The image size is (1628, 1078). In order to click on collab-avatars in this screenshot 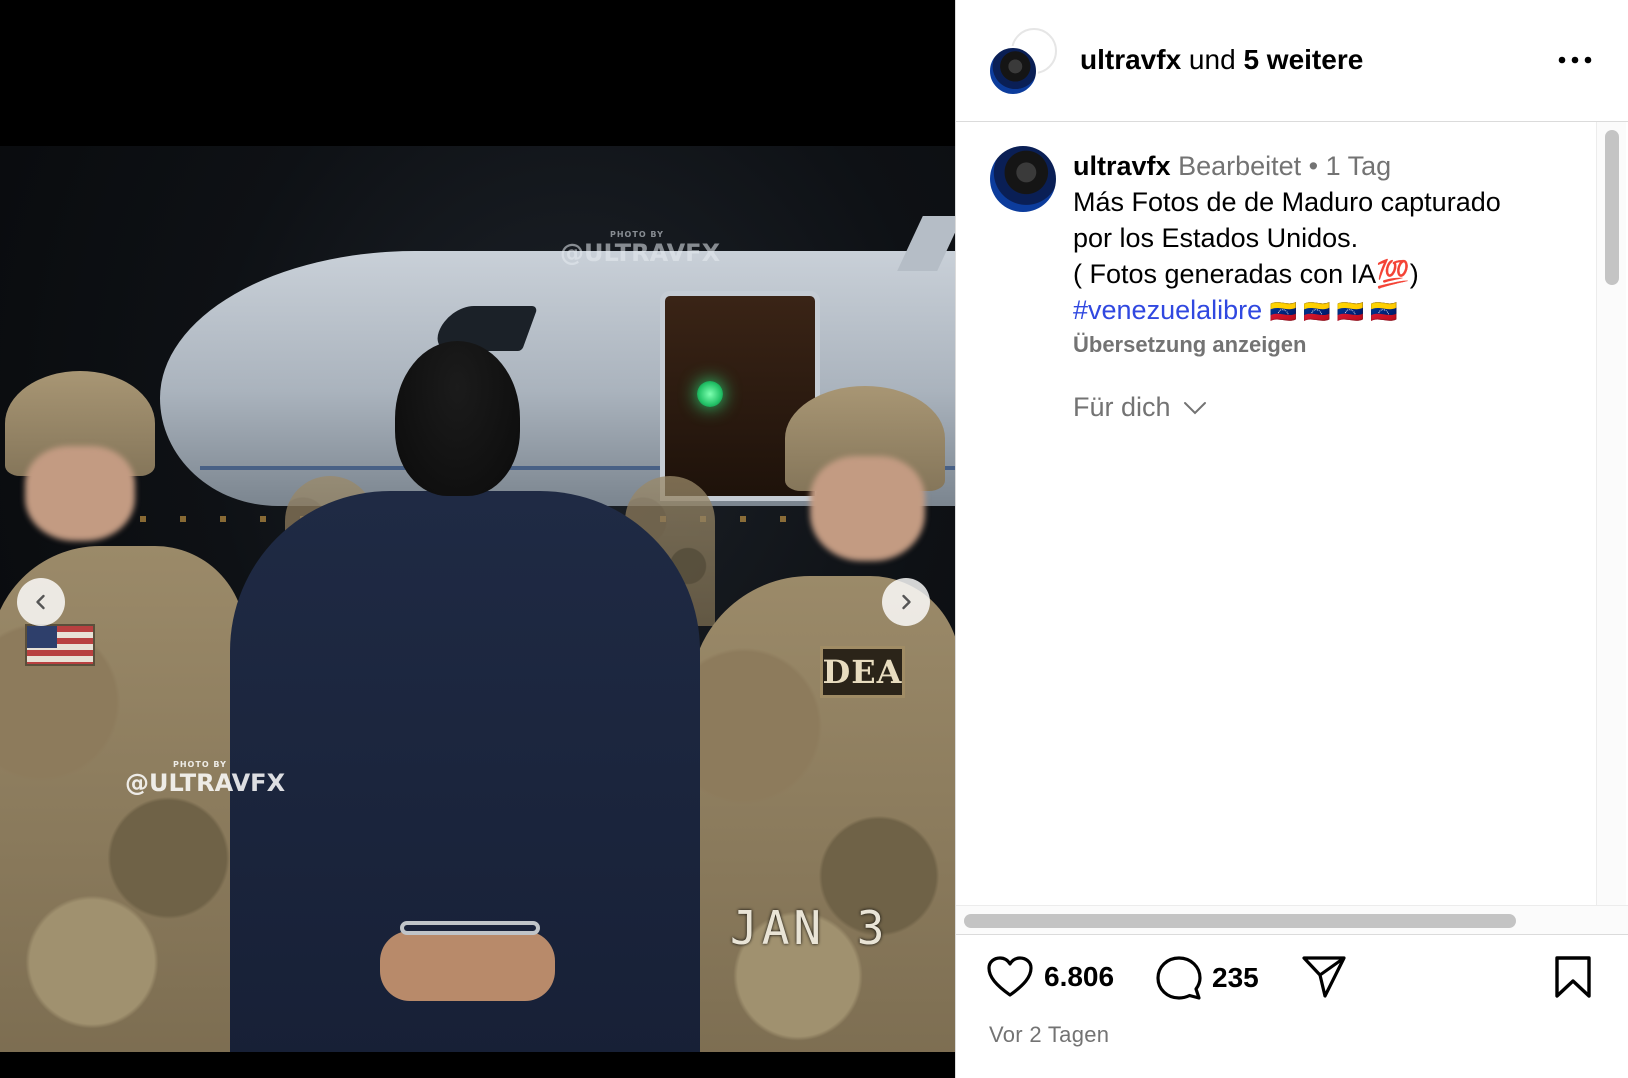, I will do `click(1023, 63)`.